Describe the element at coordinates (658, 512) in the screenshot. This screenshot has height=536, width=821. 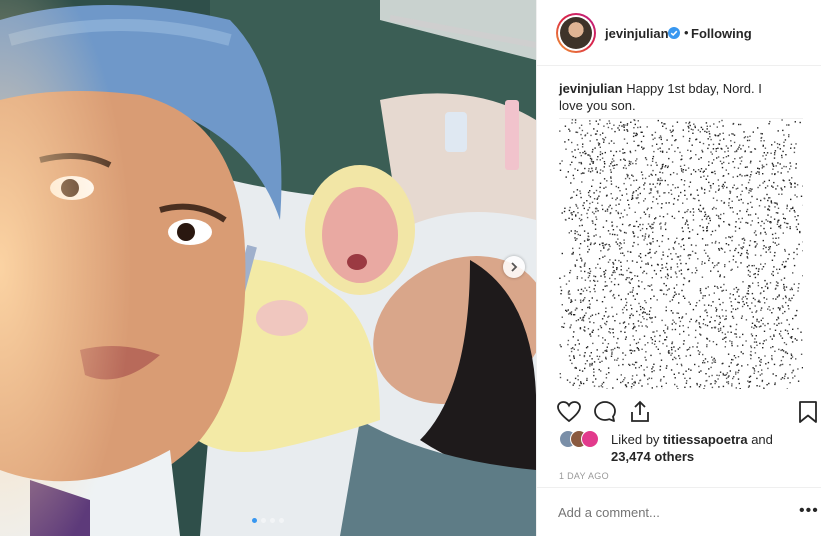
I see `comment-input` at that location.